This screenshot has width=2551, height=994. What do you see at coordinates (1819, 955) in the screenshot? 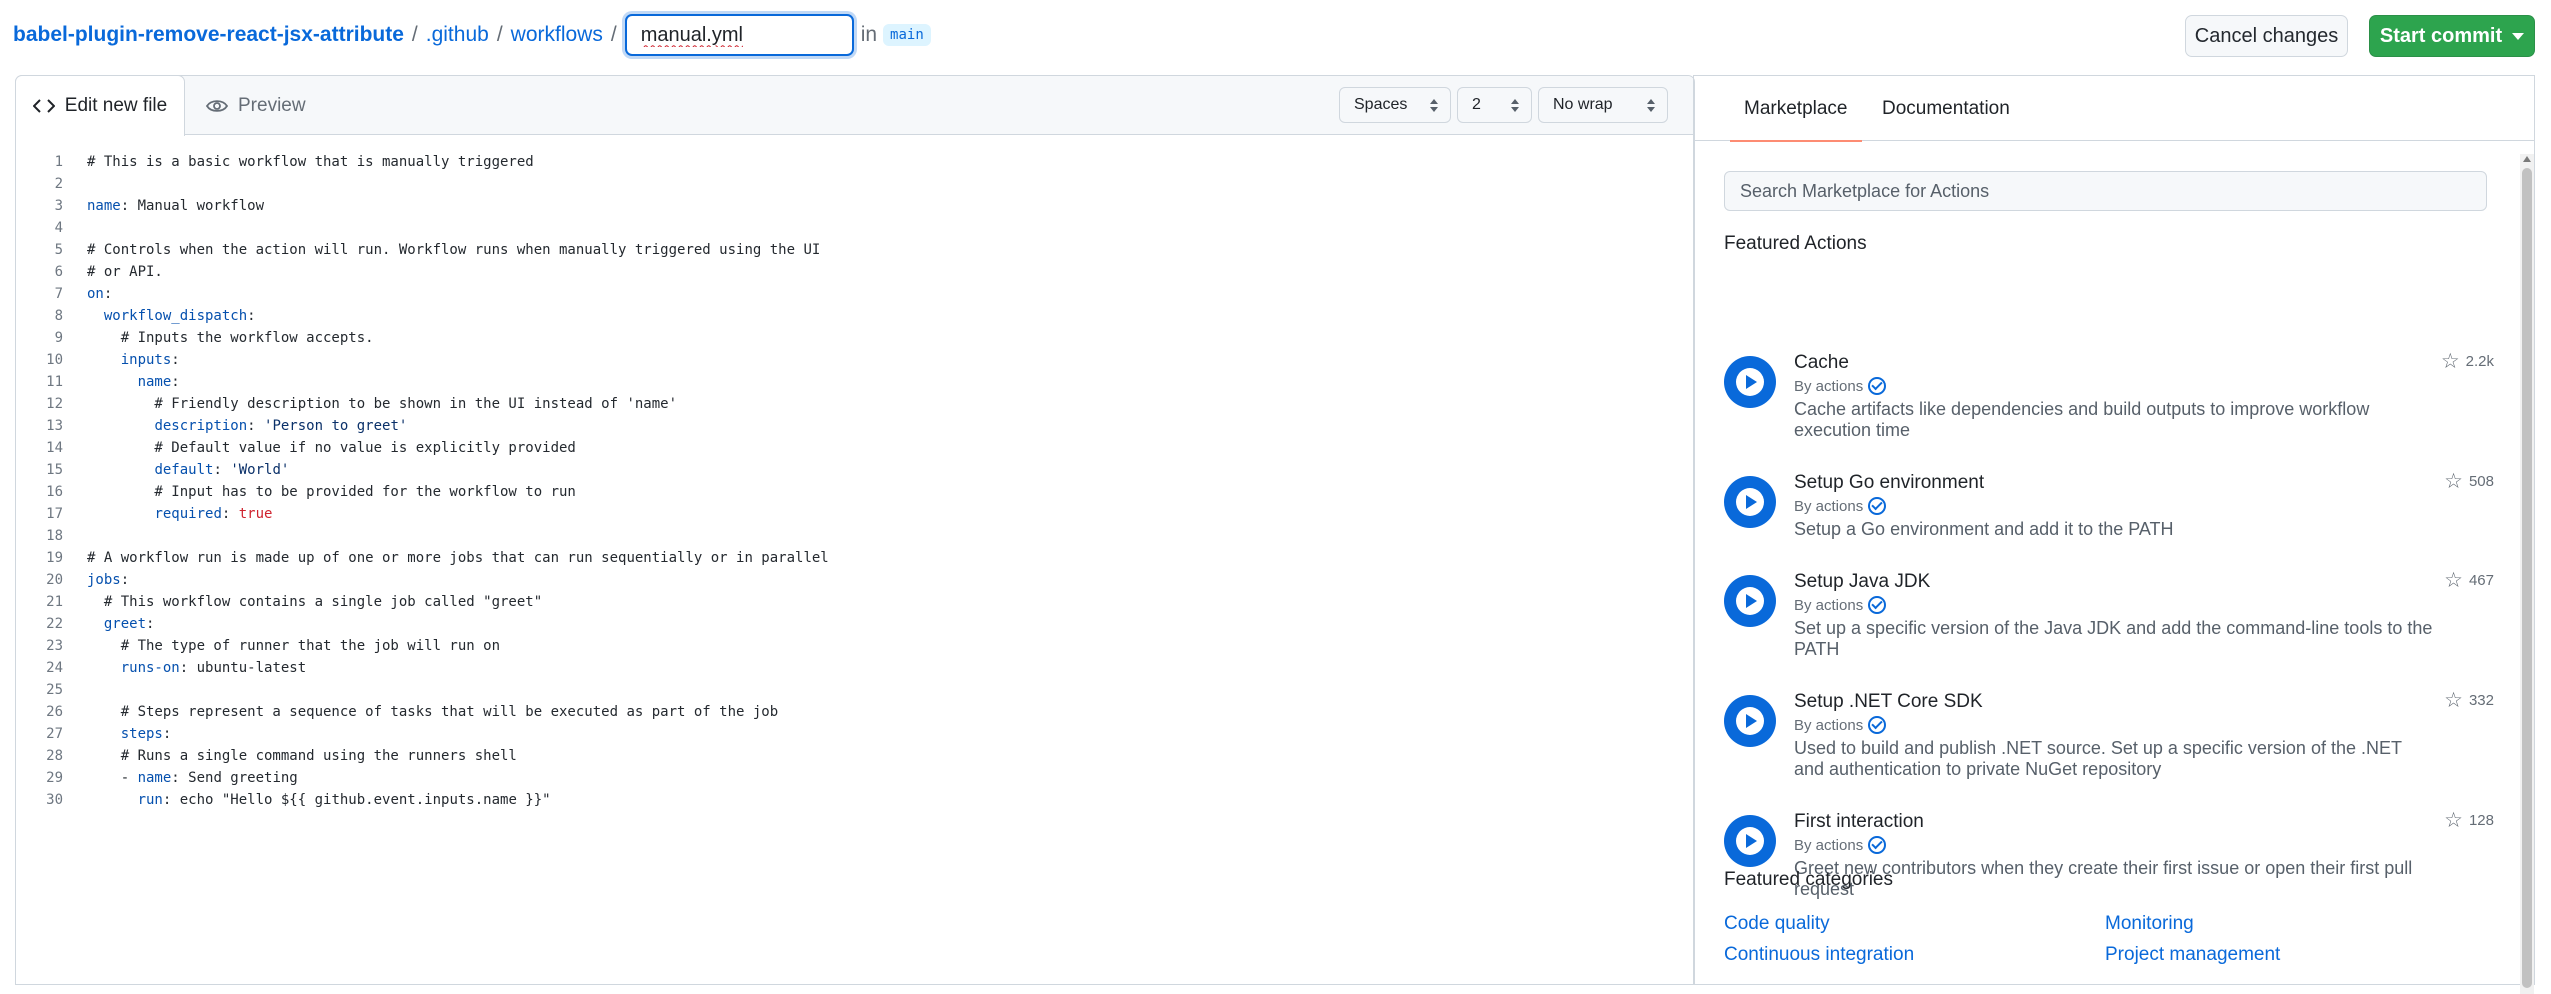
I see `category-continuous-integration-link: Continuous integration` at bounding box center [1819, 955].